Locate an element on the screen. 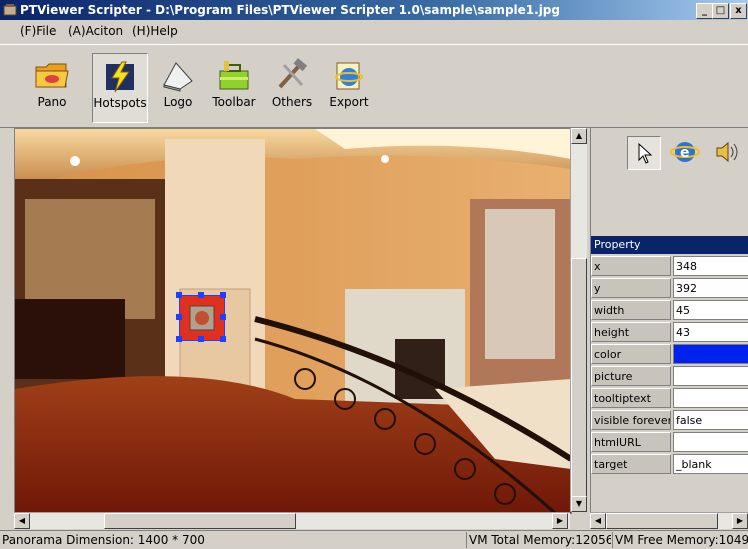 Image resolution: width=748 pixels, height=549 pixels. property-row: tooltiptext is located at coordinates (669, 399).